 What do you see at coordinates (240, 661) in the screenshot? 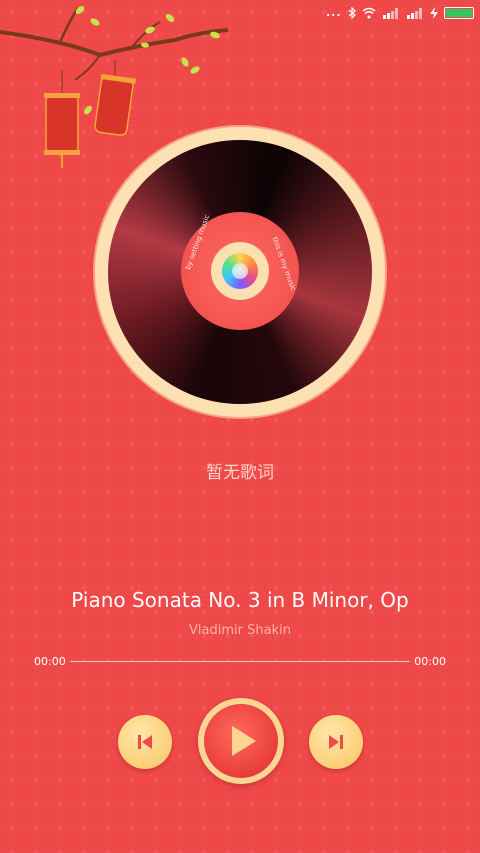
I see `progress-bar` at bounding box center [240, 661].